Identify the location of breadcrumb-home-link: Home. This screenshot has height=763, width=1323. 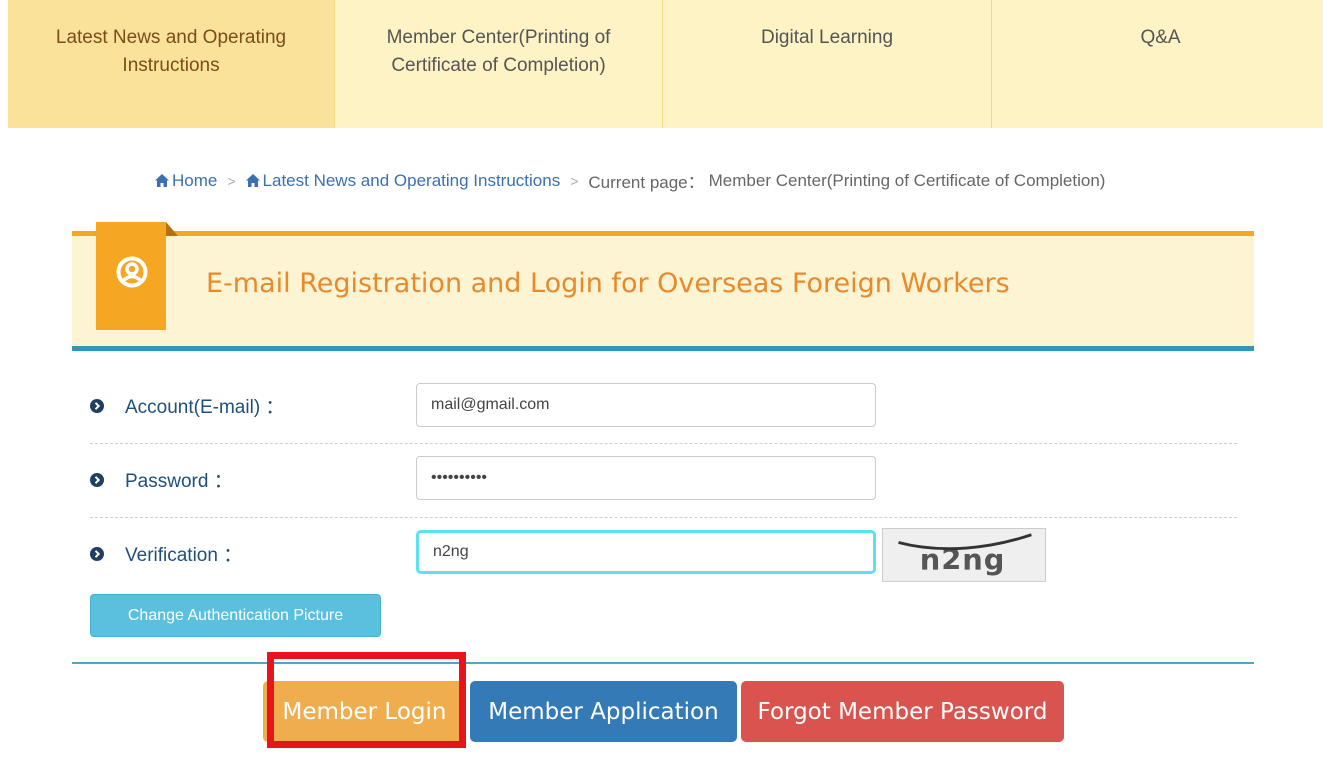
(186, 181).